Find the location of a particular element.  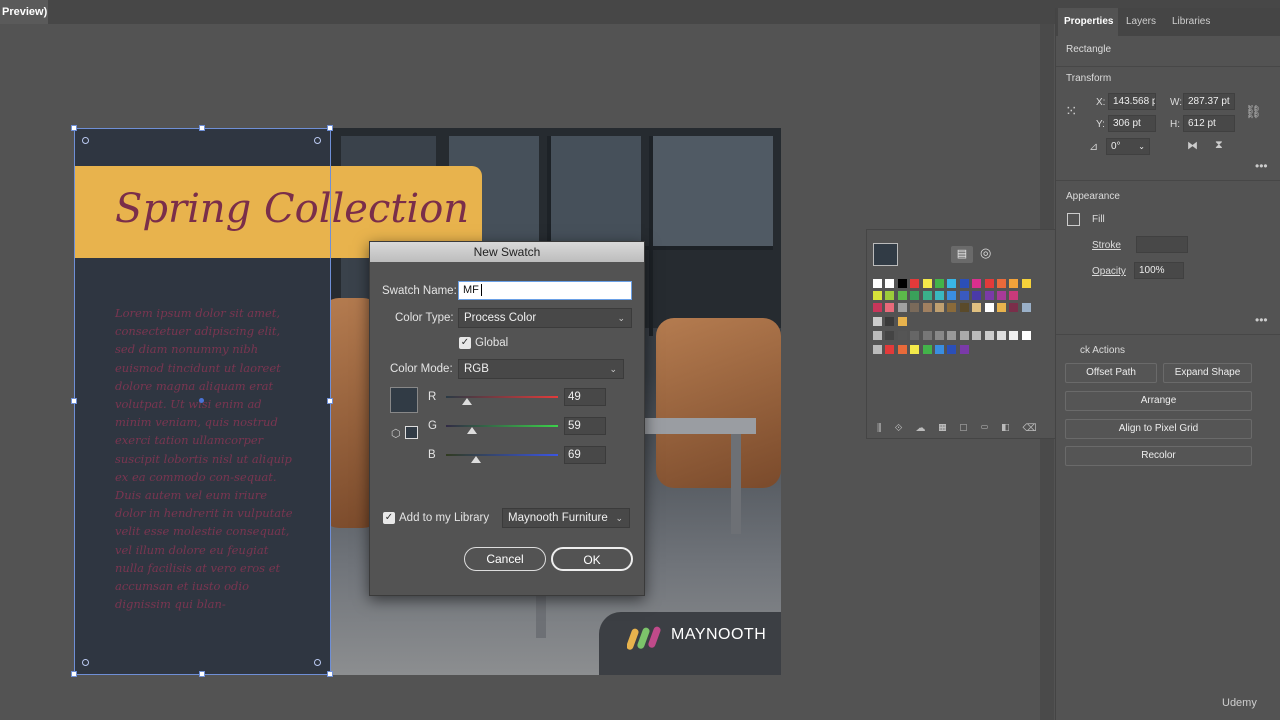

g-value-field: 59 is located at coordinates (585, 426).